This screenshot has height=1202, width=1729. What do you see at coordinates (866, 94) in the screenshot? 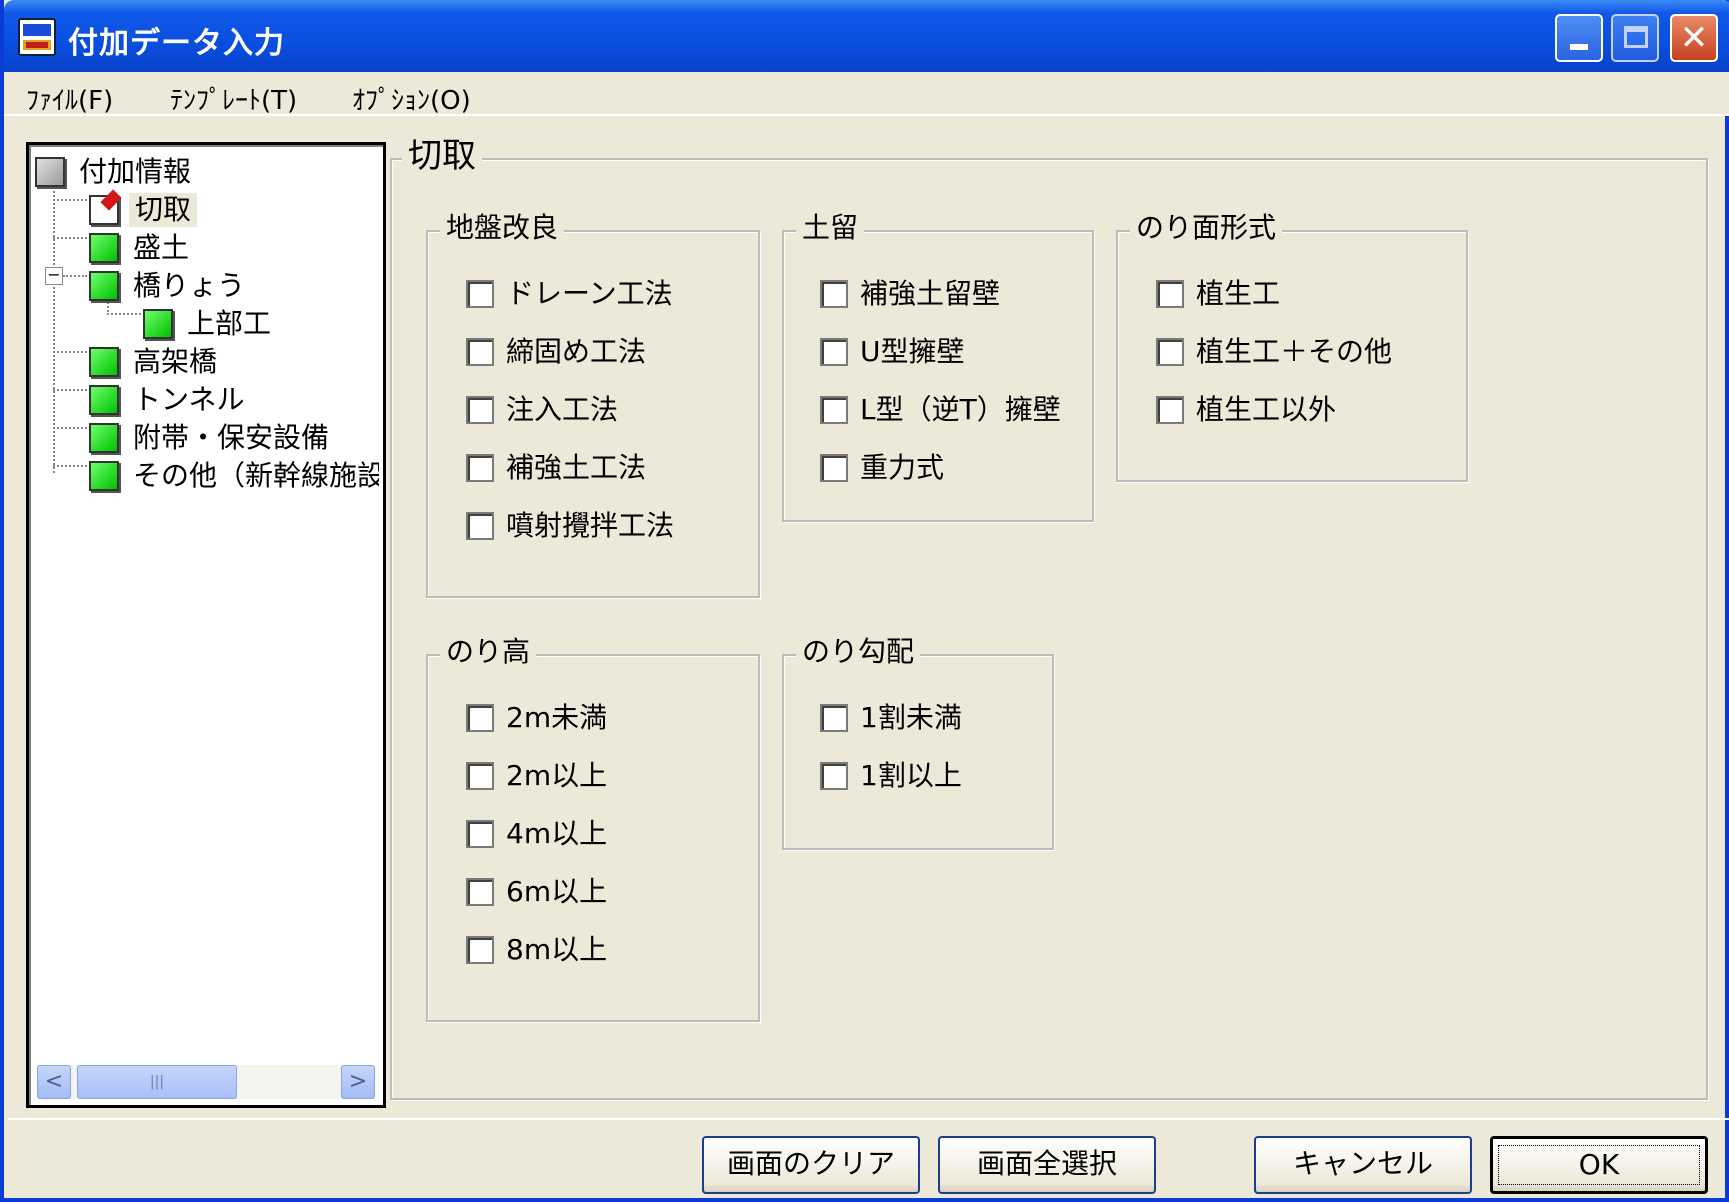
I see `menu-bar: ﾌｧｲﾙ(F) ﾃﾝﾌﾟﾚｰﾄ(T) ｵﾌﾟｼｮﾝ(O)` at bounding box center [866, 94].